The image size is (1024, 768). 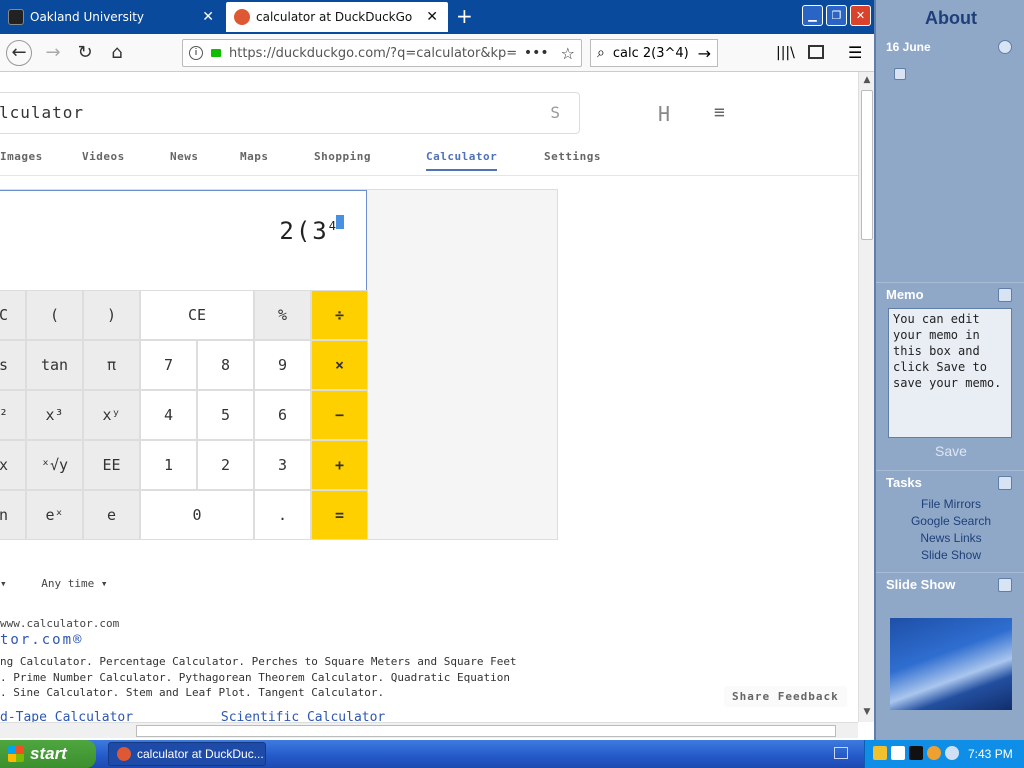 What do you see at coordinates (785, 53) in the screenshot?
I see `library-icon: |||\` at bounding box center [785, 53].